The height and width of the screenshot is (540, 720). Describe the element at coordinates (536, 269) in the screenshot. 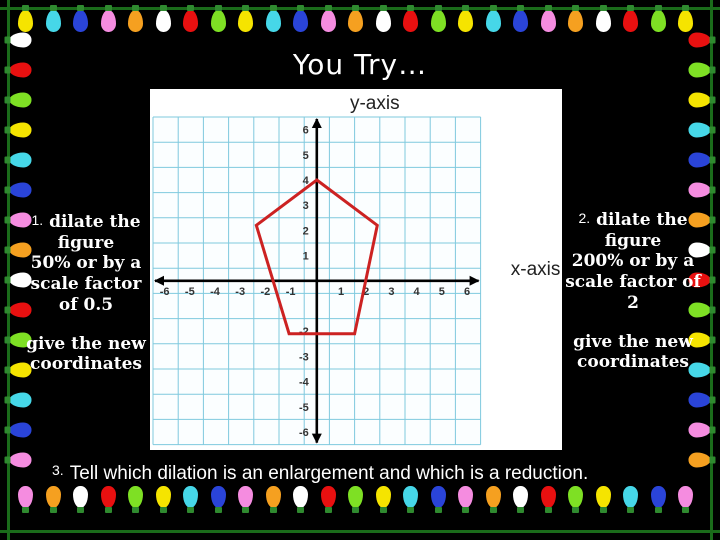

I see `x-axis-label: x-axis` at that location.